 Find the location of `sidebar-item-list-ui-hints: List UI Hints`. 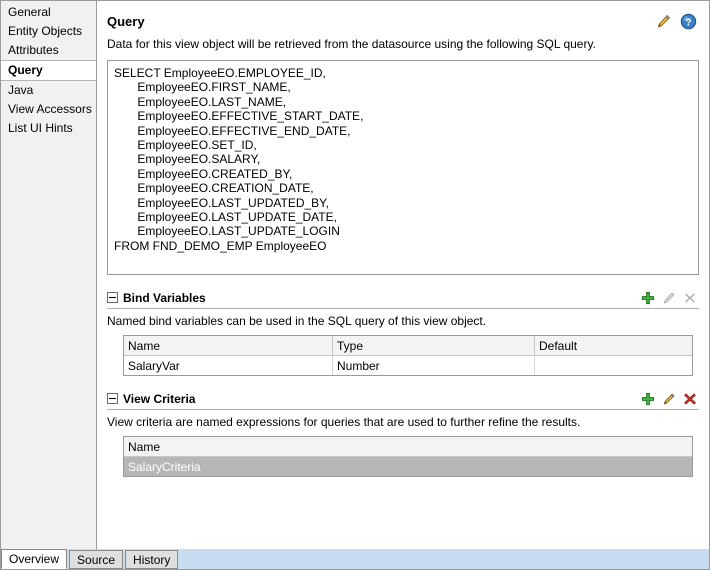

sidebar-item-list-ui-hints: List UI Hints is located at coordinates (48, 128).